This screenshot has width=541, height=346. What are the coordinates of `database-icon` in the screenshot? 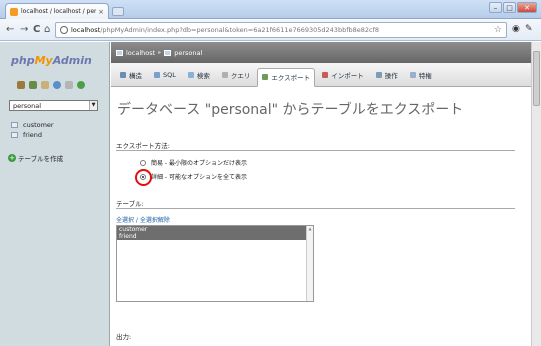 It's located at (168, 52).